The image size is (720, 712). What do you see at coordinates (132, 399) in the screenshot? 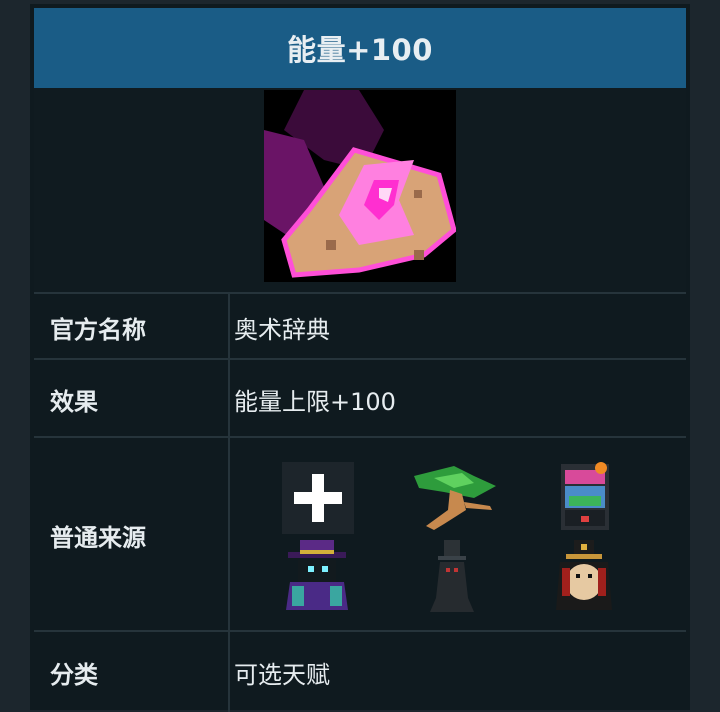
I see `effect-label: 效果` at bounding box center [132, 399].